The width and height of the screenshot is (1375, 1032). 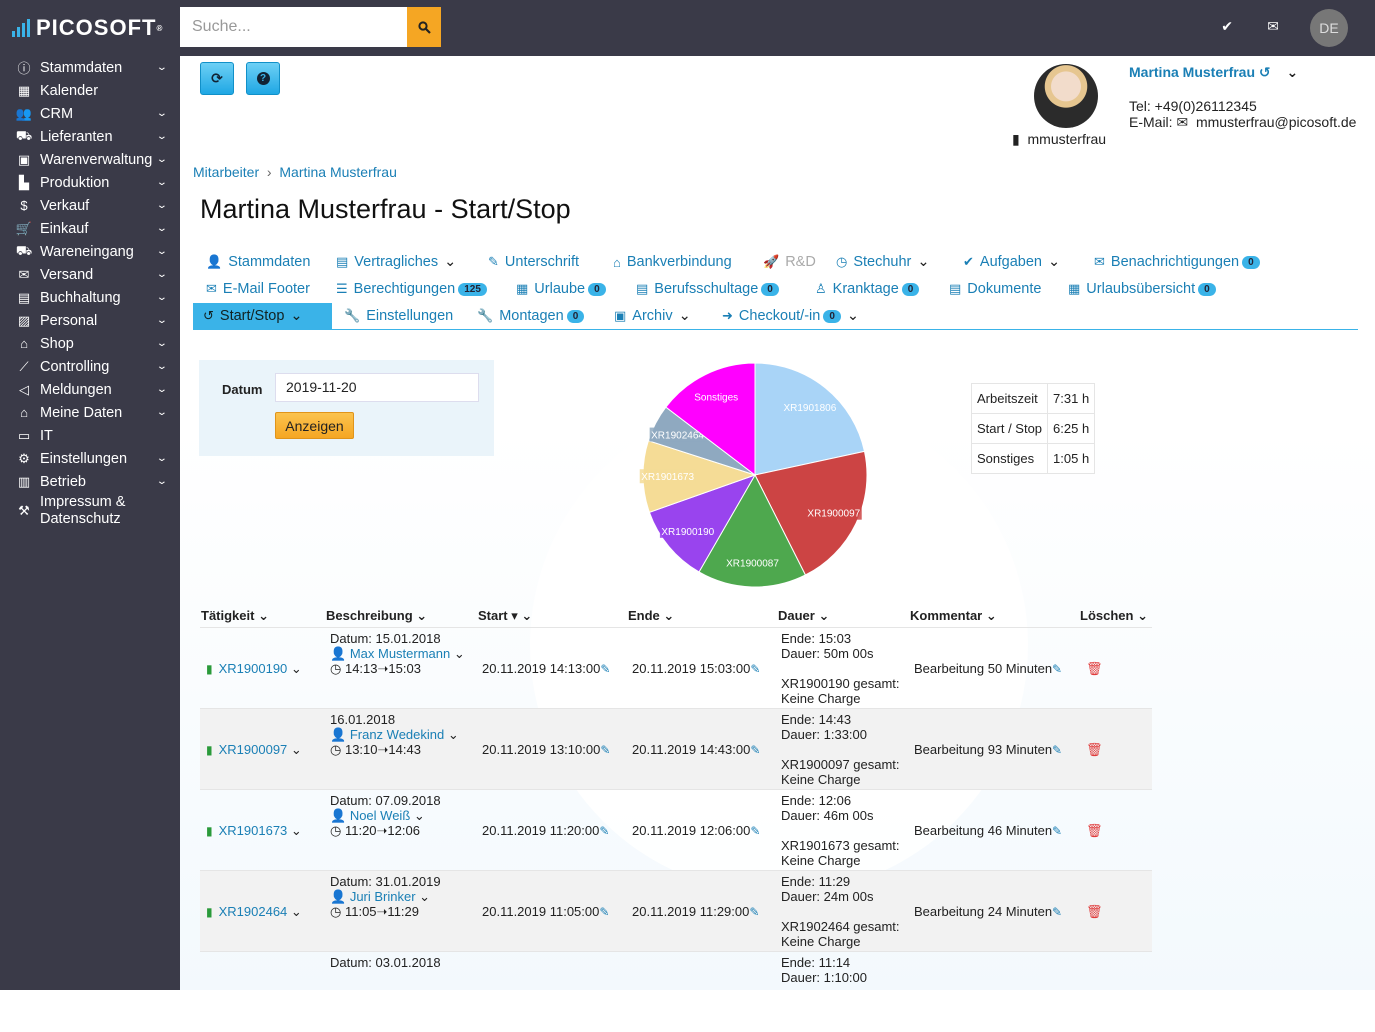 What do you see at coordinates (1276, 122) in the screenshot?
I see `email-value: mmusterfrau@picosoft.de` at bounding box center [1276, 122].